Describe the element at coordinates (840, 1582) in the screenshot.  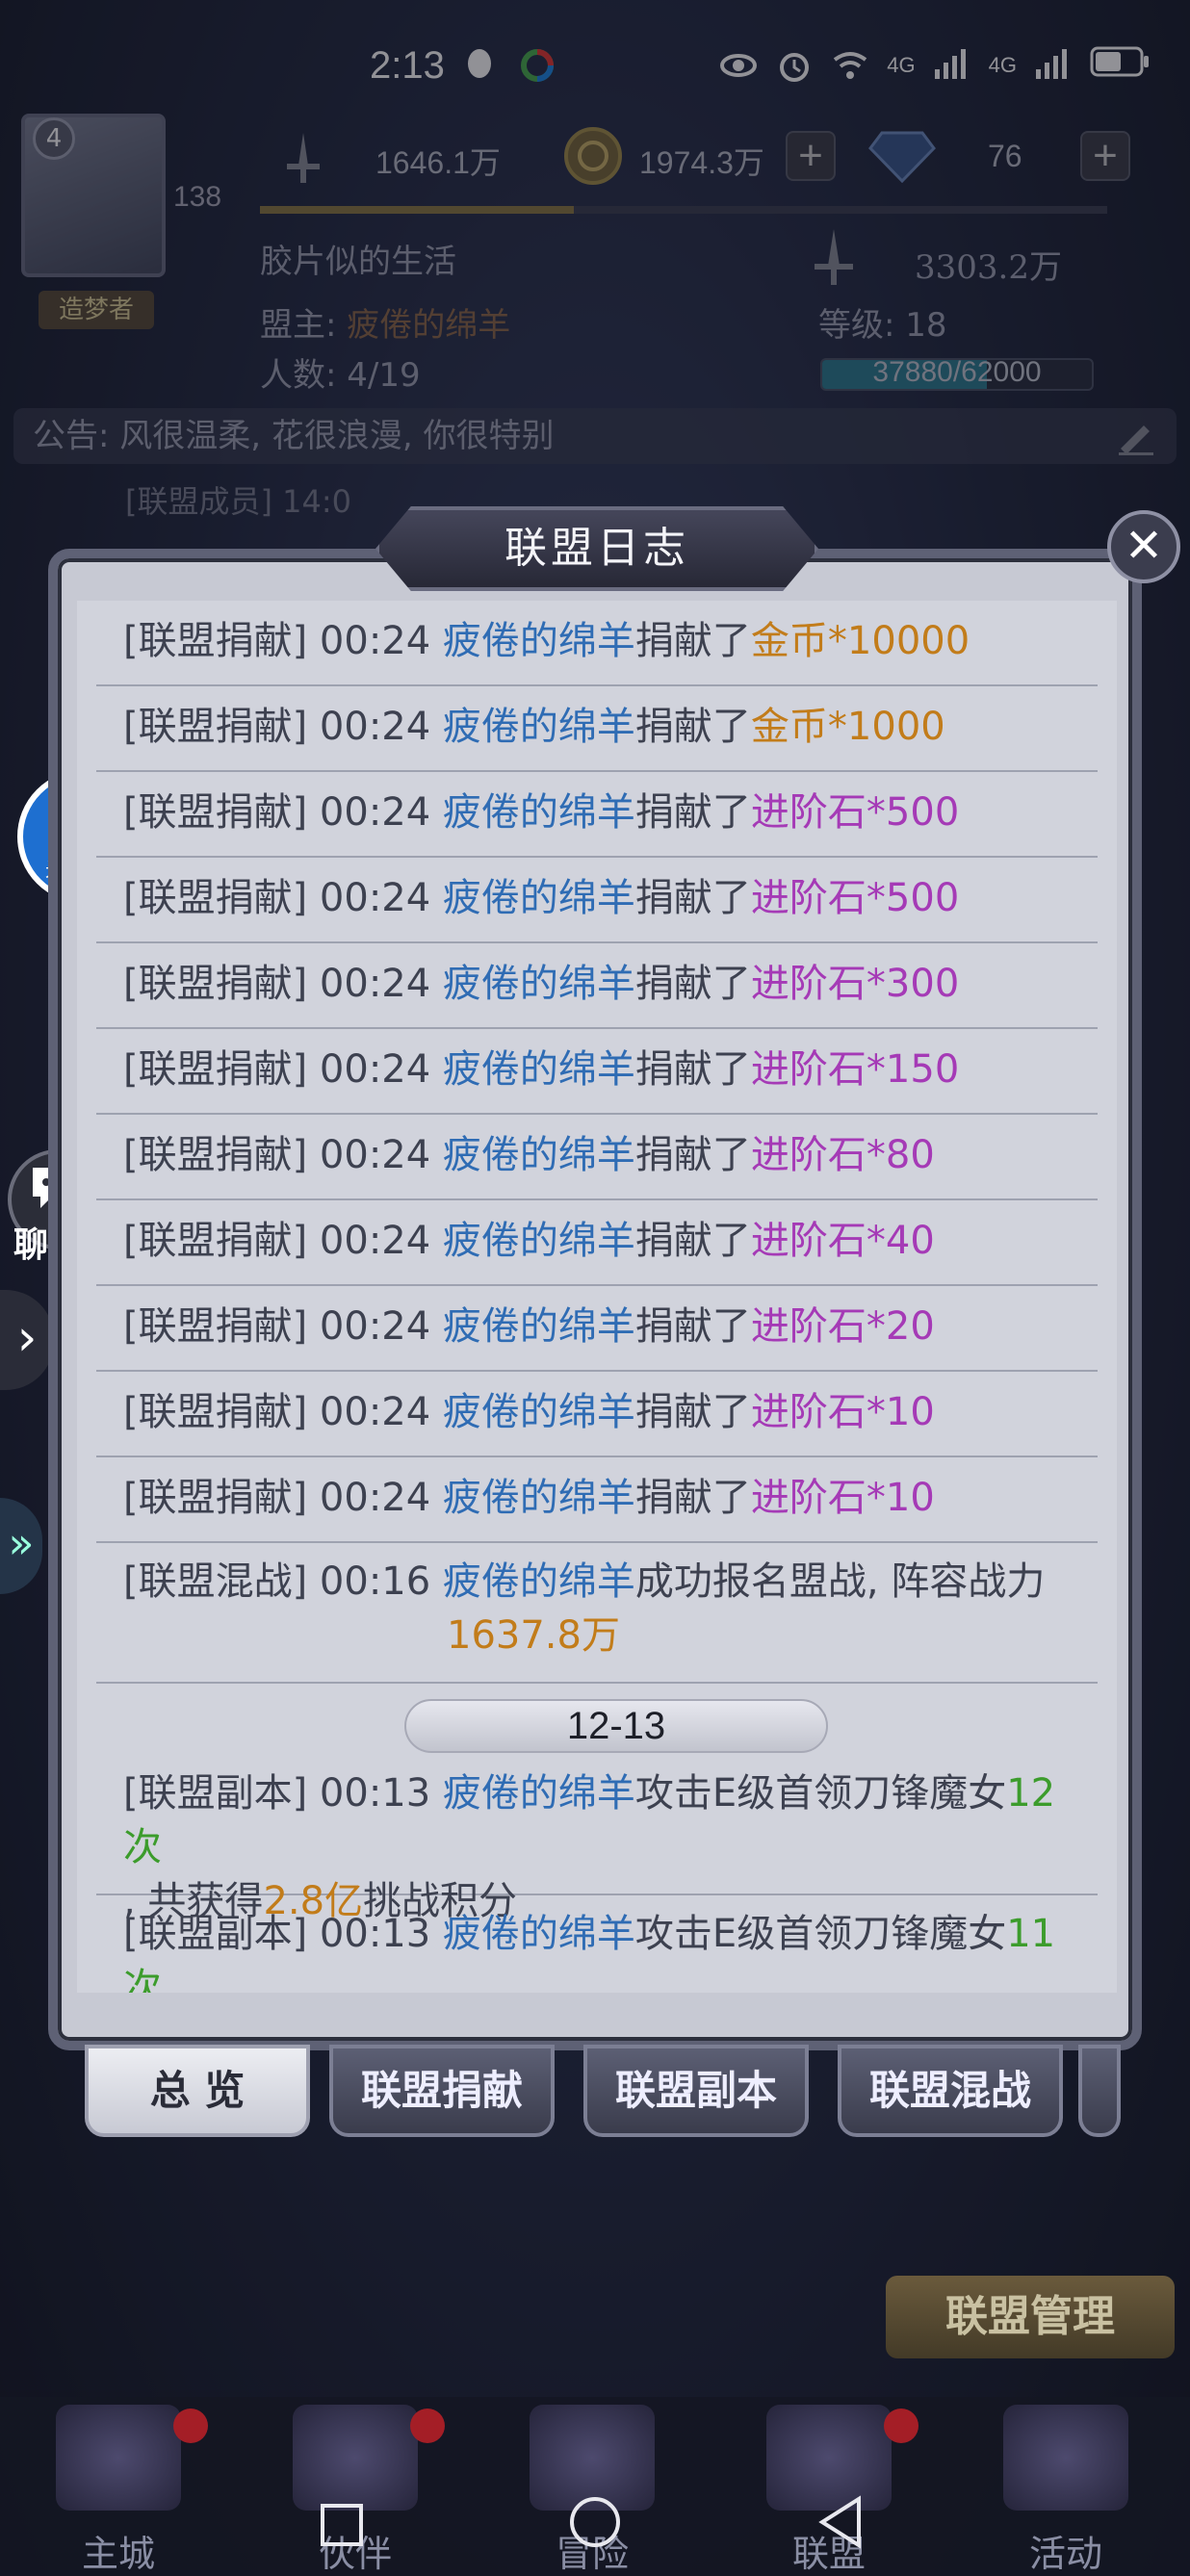
I see `log-text: 成功报名盟战, 阵容战力` at that location.